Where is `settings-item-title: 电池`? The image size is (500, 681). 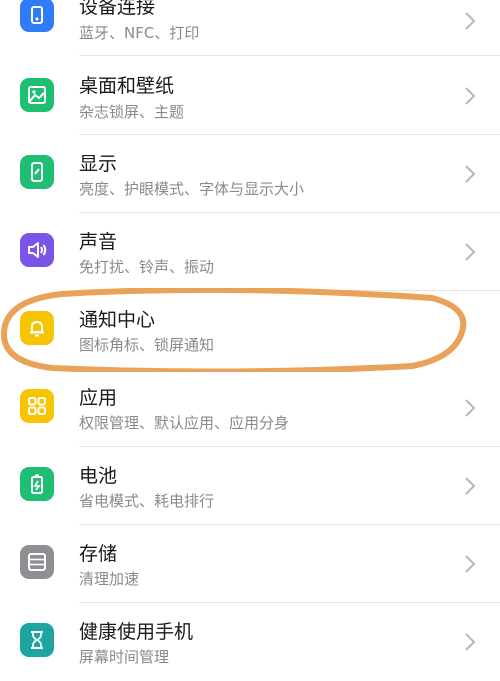
settings-item-title: 电池 is located at coordinates (98, 476).